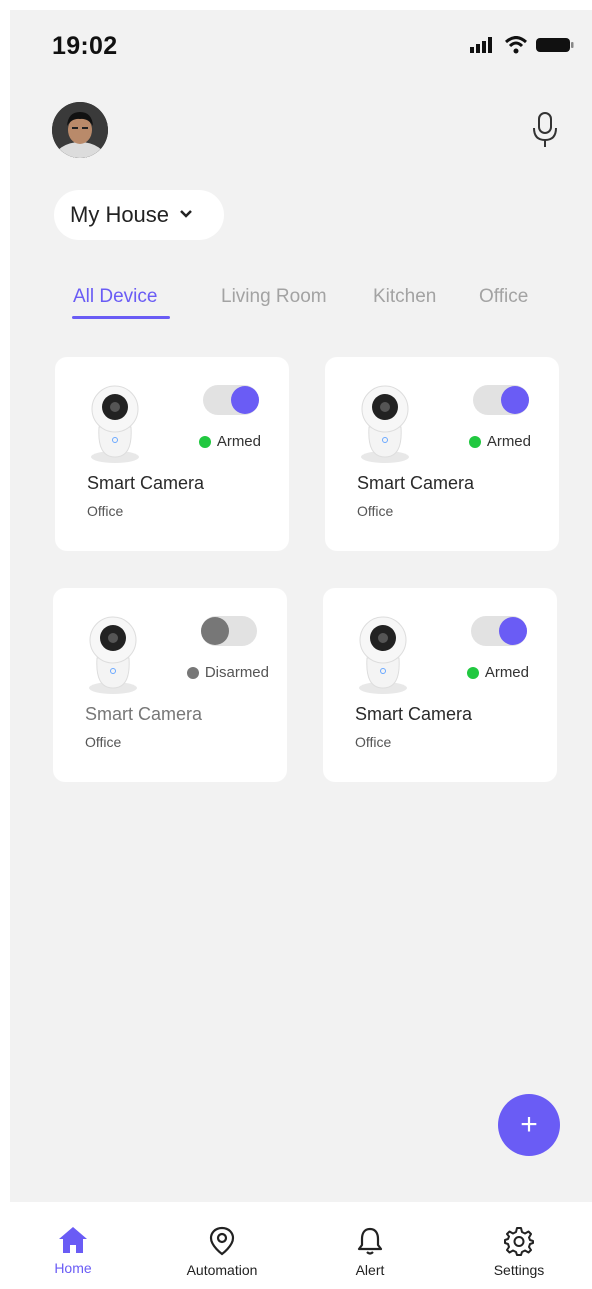 This screenshot has height=1289, width=592. Describe the element at coordinates (80, 130) in the screenshot. I see `avatar` at that location.